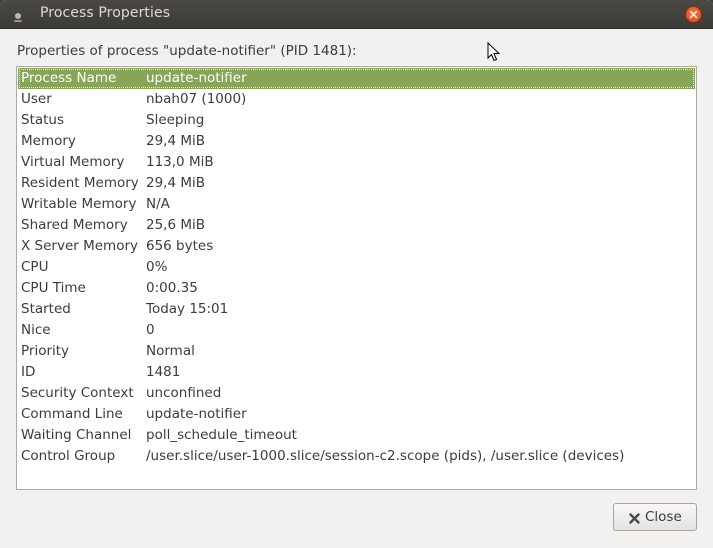 The height and width of the screenshot is (548, 713). Describe the element at coordinates (150, 330) in the screenshot. I see `property-value: 0` at that location.